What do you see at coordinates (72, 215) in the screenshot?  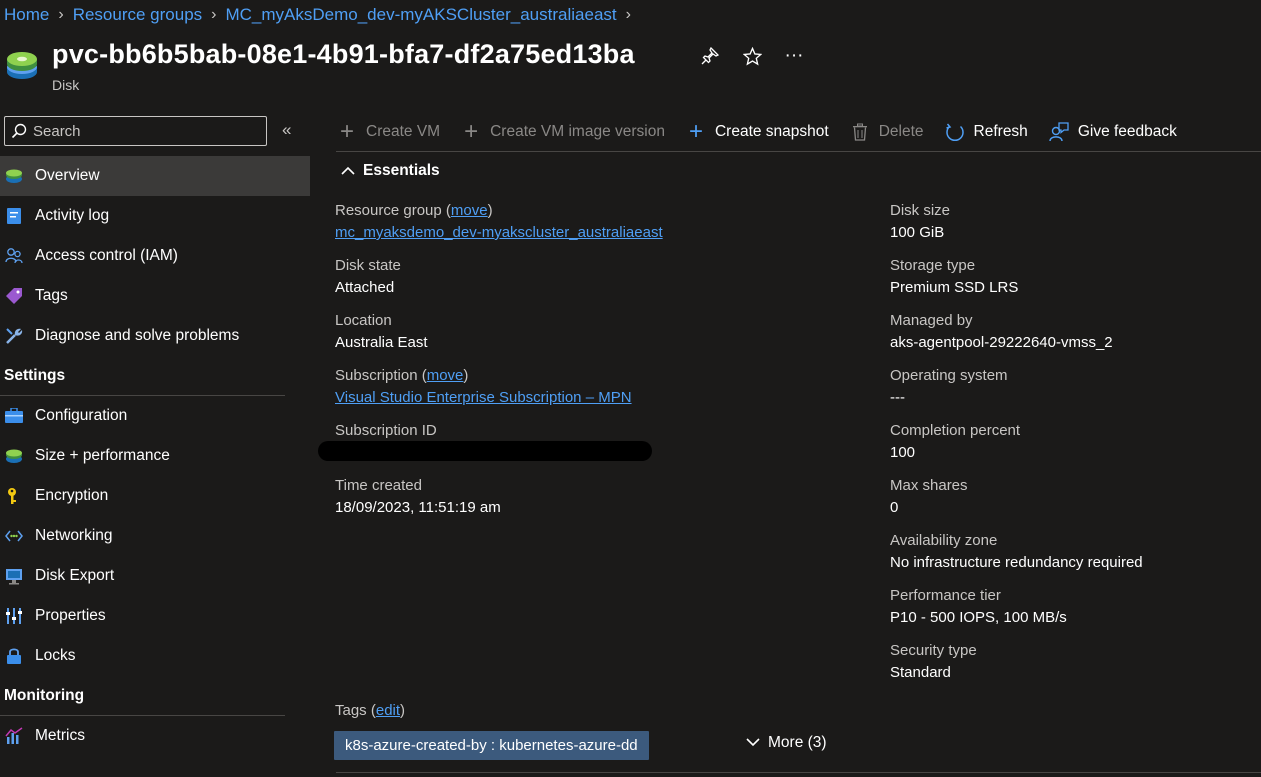 I see `sidebar-item-label: Activity log` at bounding box center [72, 215].